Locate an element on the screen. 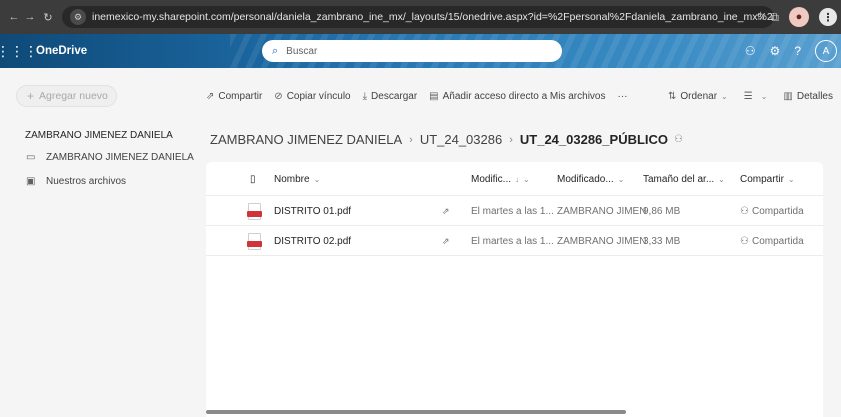  file-size: 9,86 MB is located at coordinates (662, 211).